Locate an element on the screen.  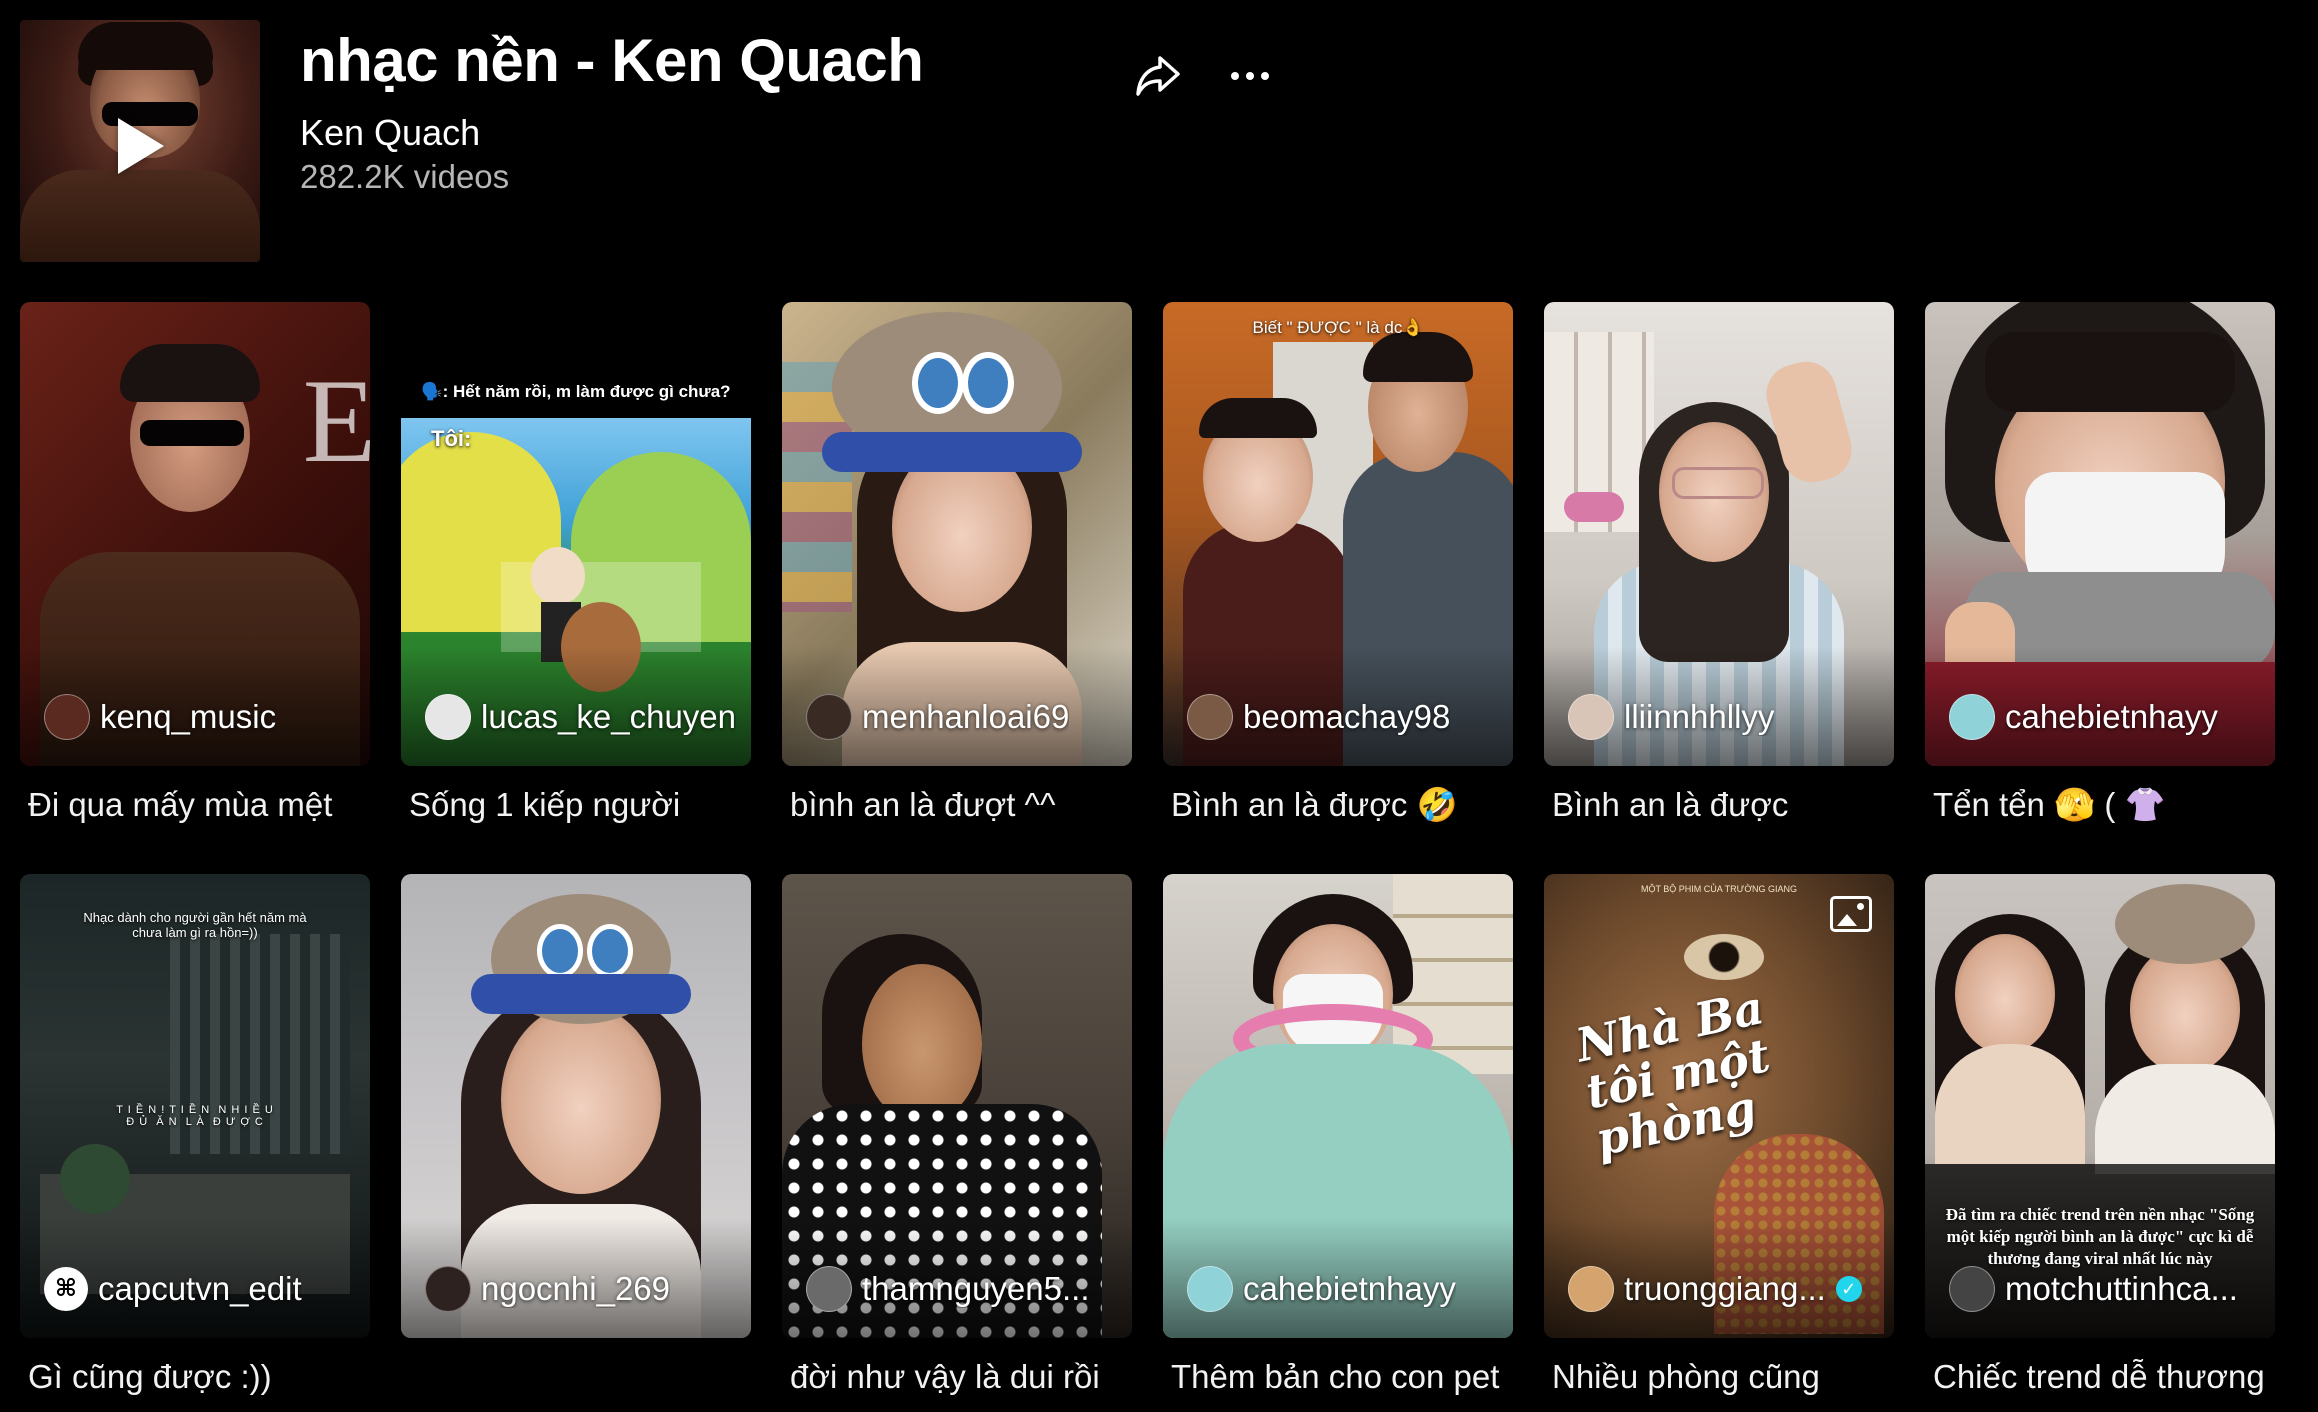
username: lucas_ke_chuyen is located at coordinates (609, 716).